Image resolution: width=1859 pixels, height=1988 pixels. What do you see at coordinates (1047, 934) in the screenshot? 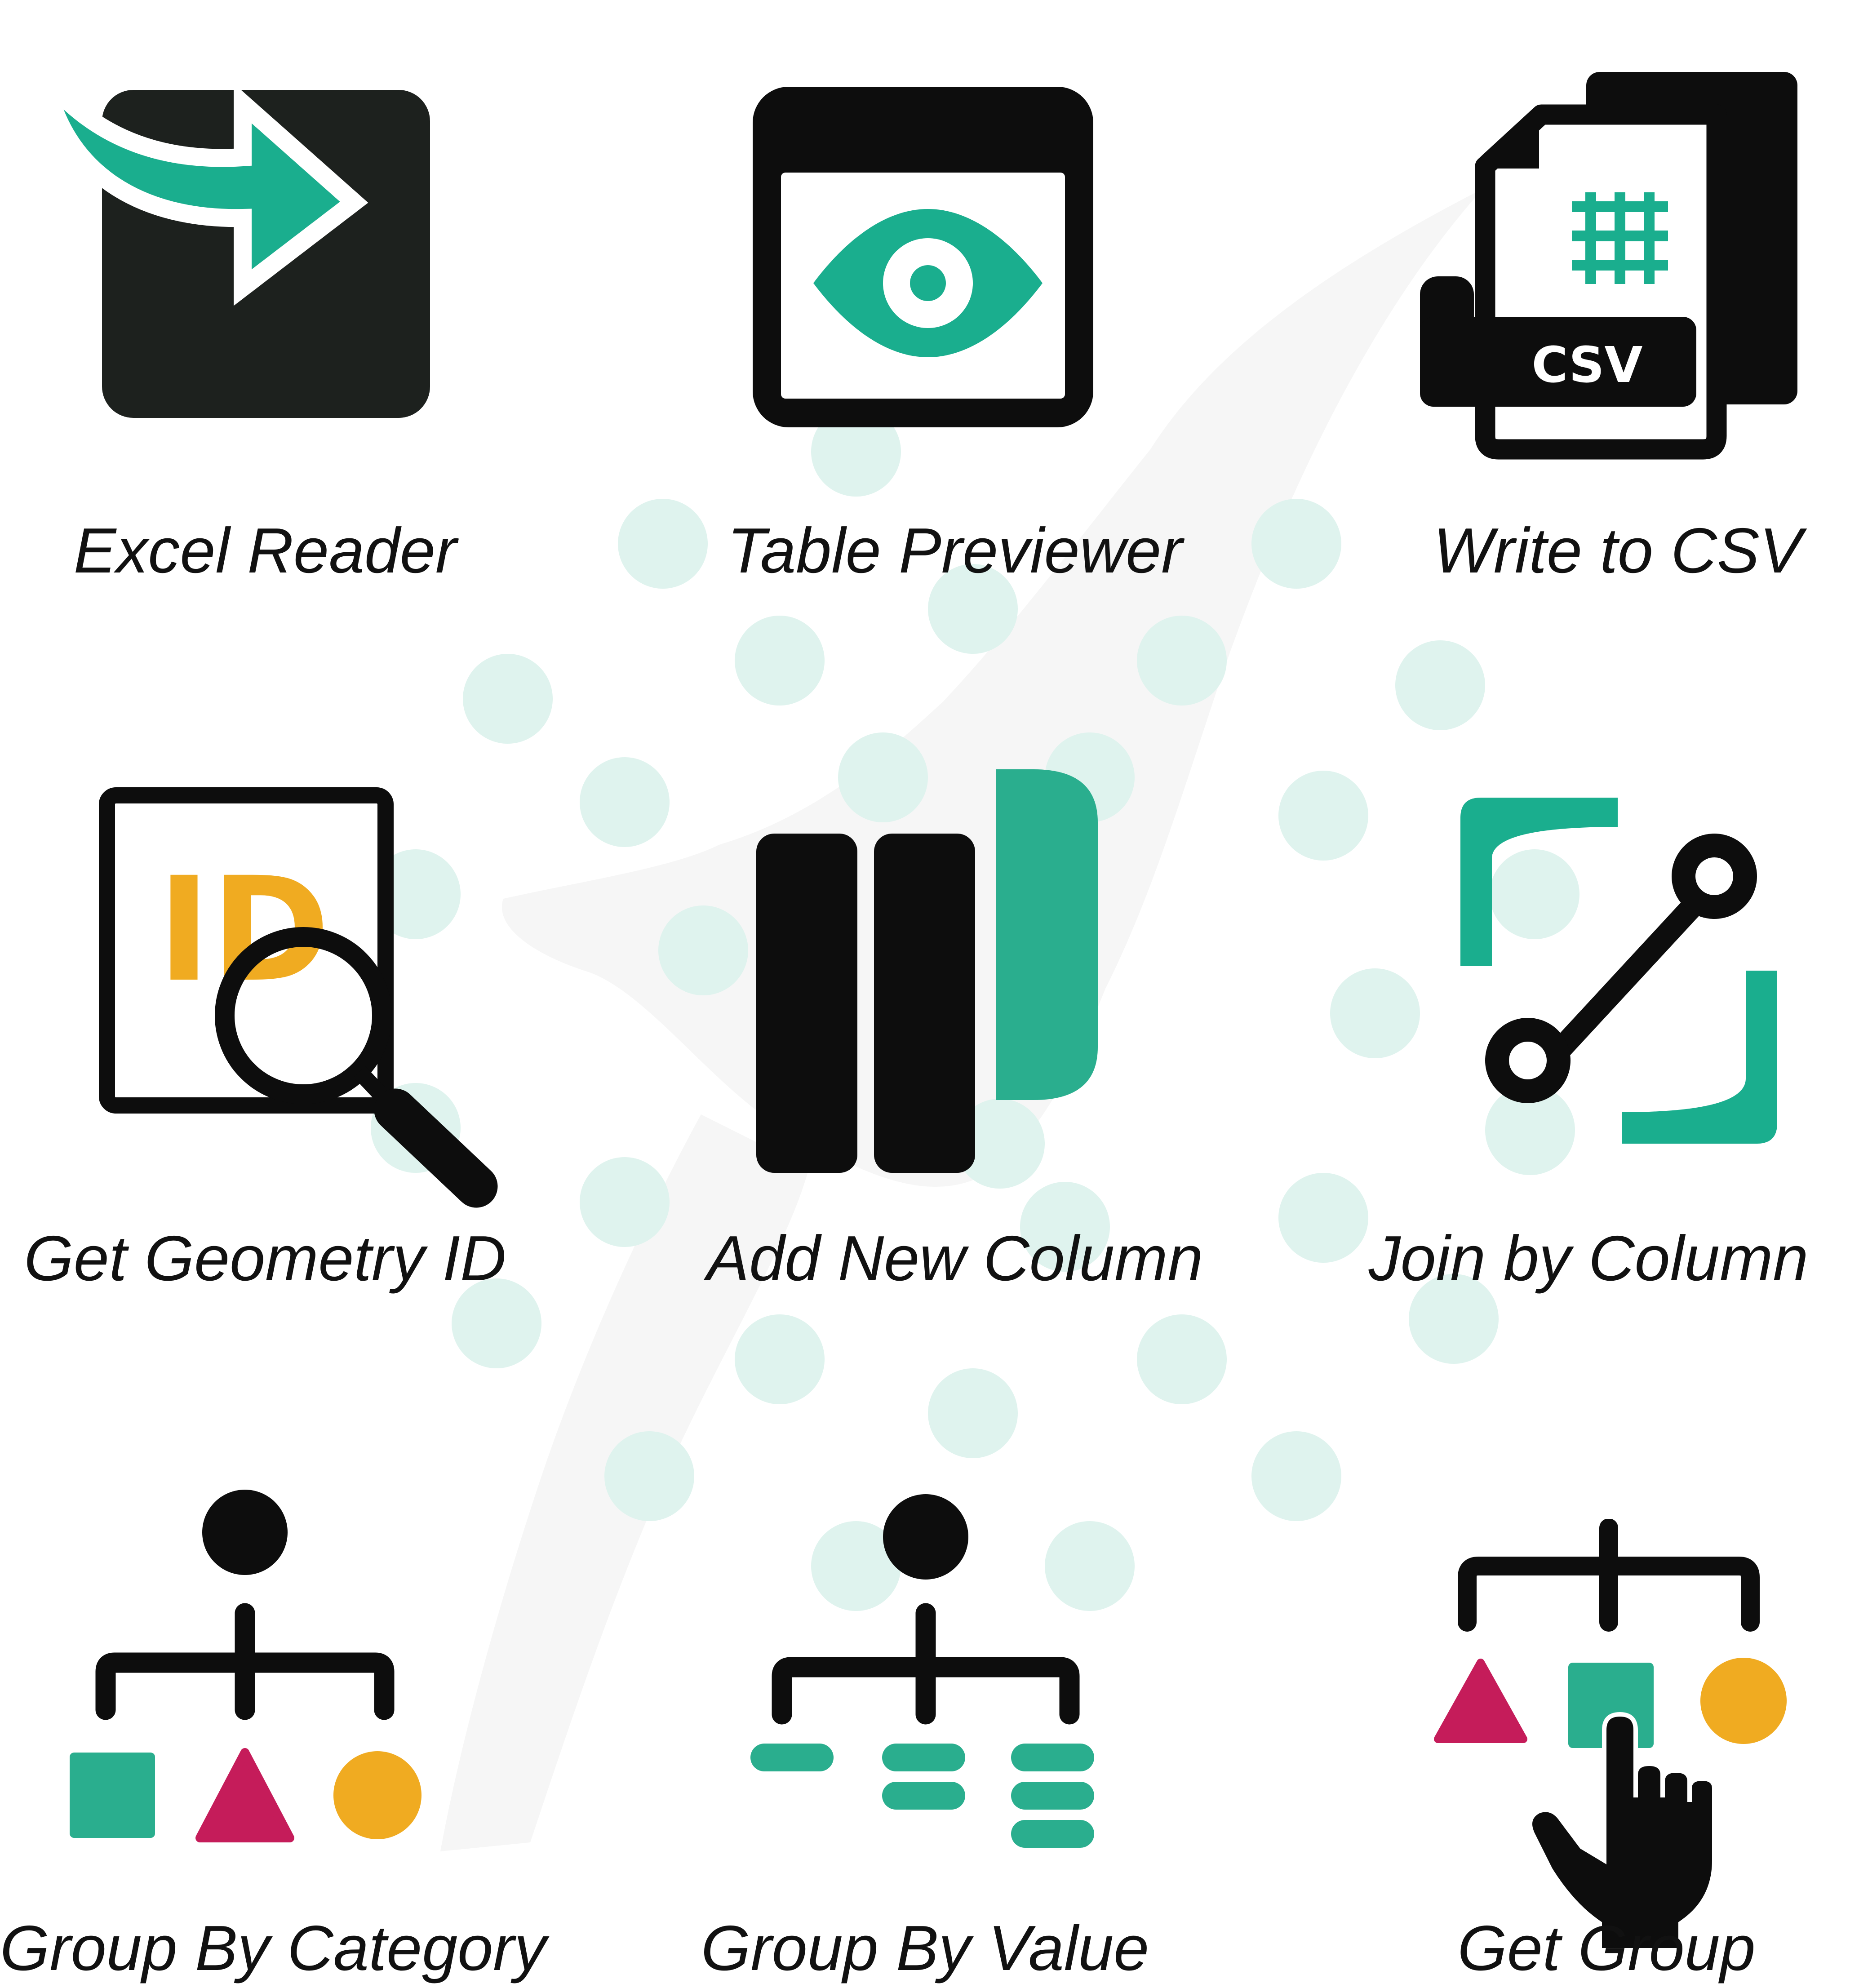
I see `column-new` at bounding box center [1047, 934].